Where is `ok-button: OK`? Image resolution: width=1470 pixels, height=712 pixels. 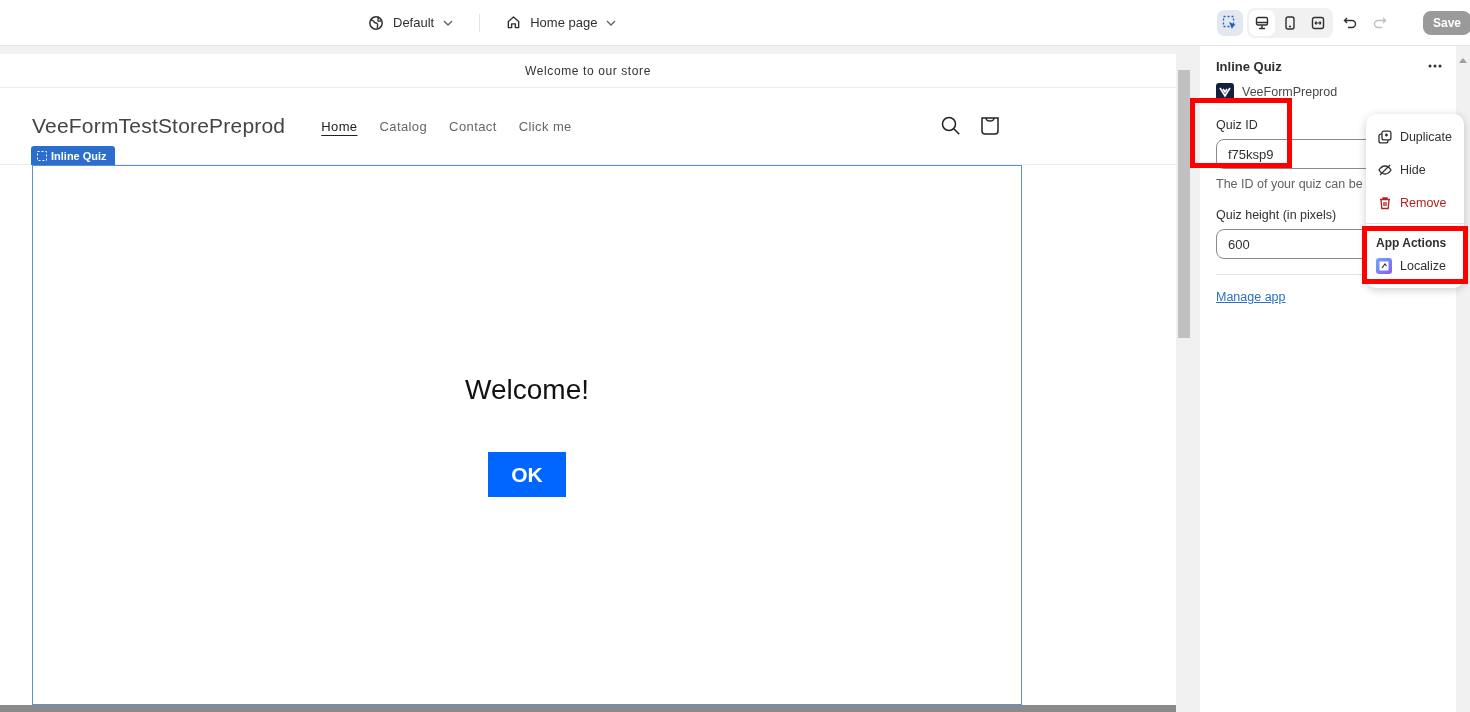
ok-button: OK is located at coordinates (527, 474).